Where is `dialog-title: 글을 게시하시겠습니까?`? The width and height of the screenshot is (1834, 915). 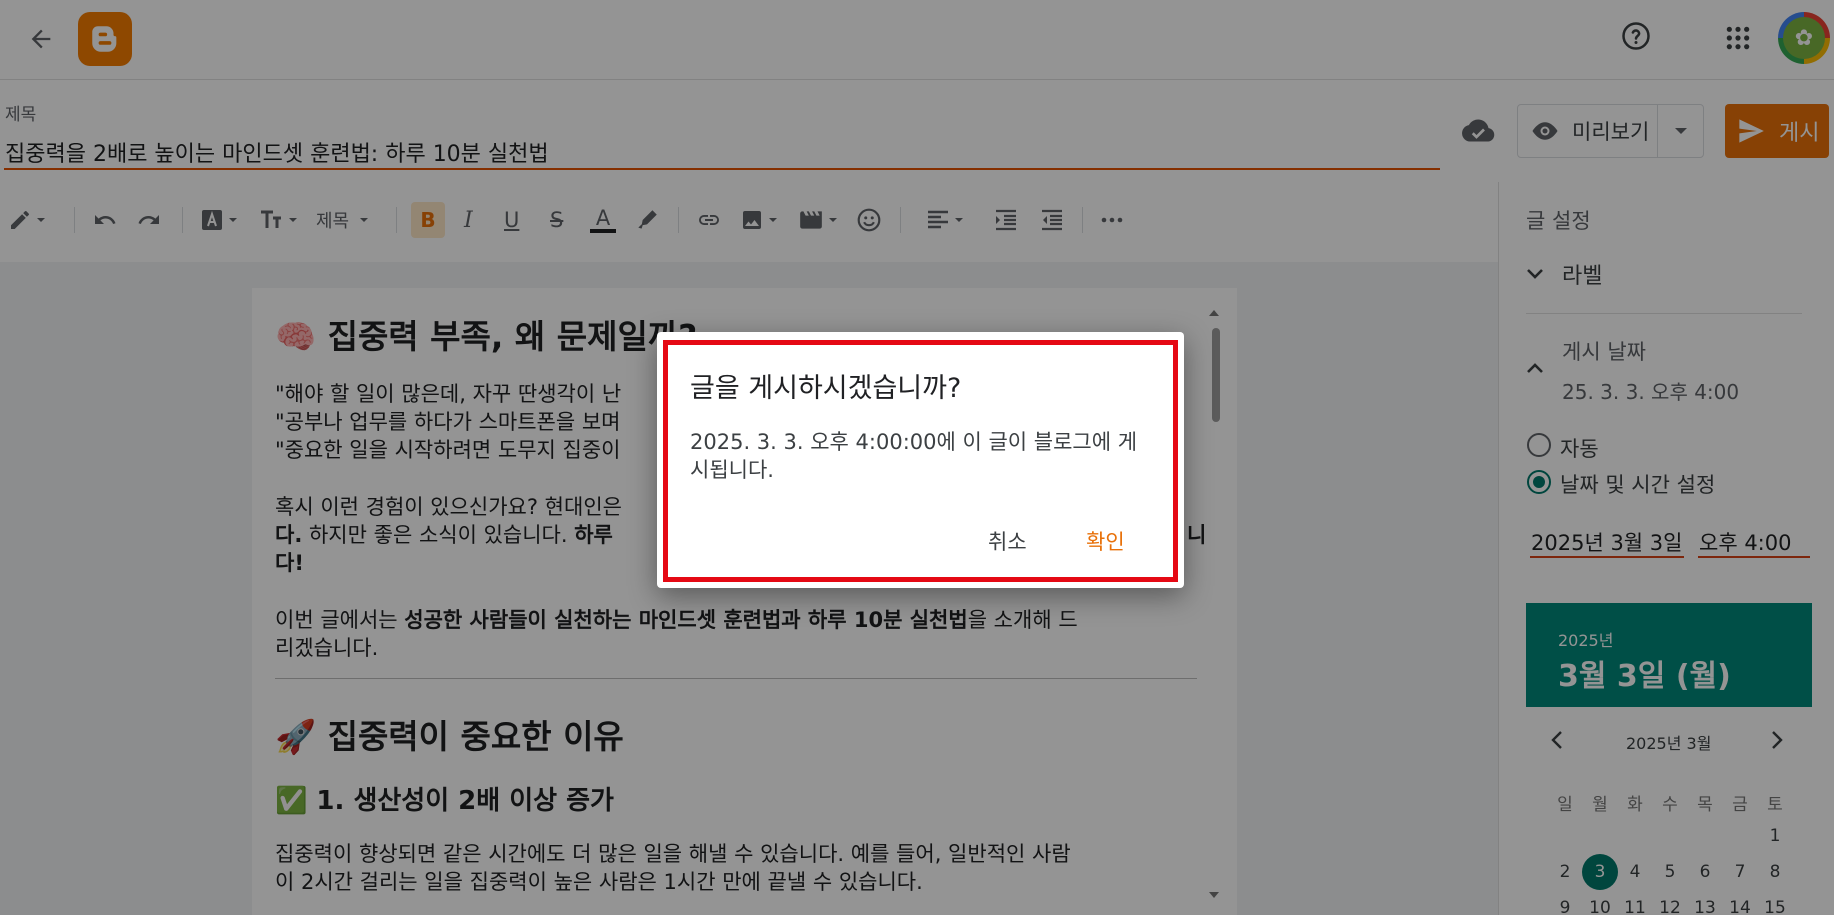 dialog-title: 글을 게시하시겠습니까? is located at coordinates (826, 388).